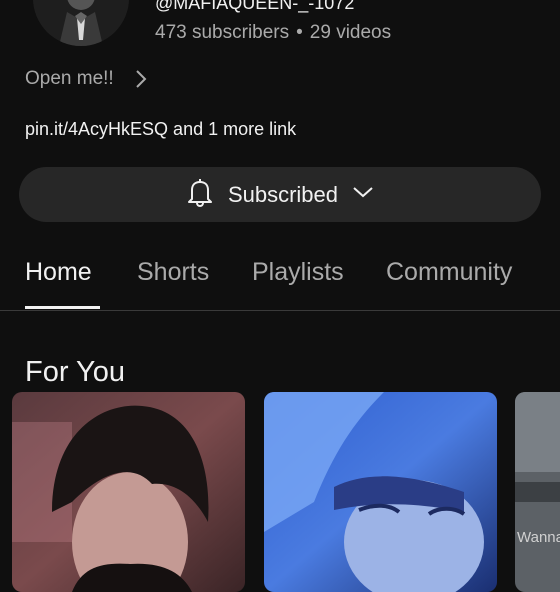  Describe the element at coordinates (58, 272) in the screenshot. I see `tab-home: Home` at that location.